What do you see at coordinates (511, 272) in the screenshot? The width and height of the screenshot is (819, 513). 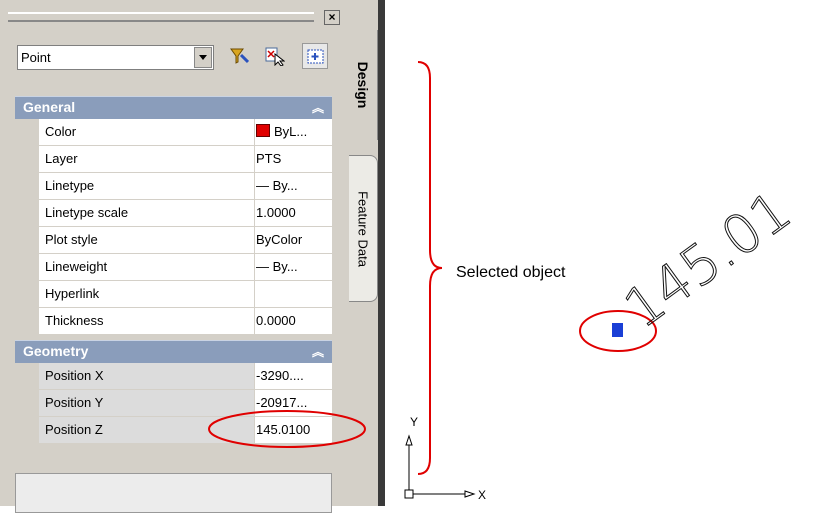 I see `selected-object-label: Selected object` at bounding box center [511, 272].